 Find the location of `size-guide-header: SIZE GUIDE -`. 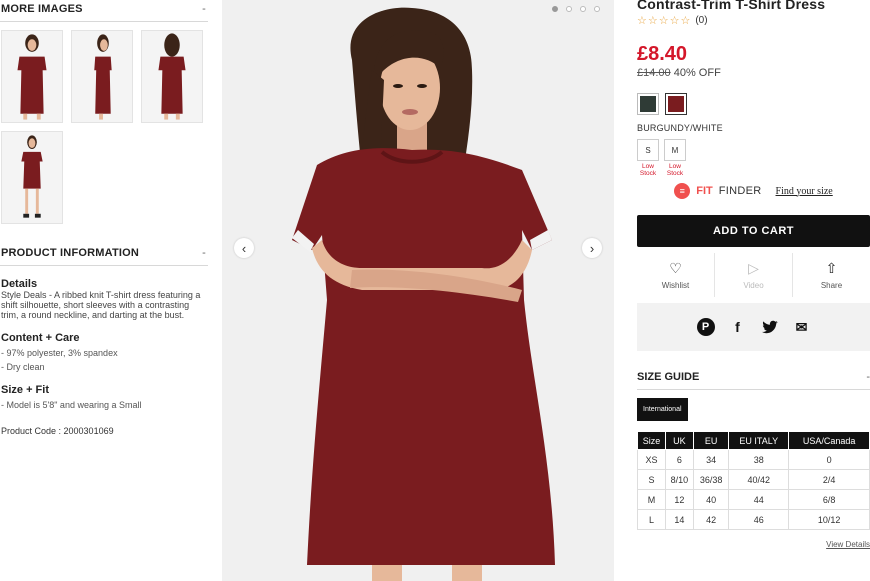

size-guide-header: SIZE GUIDE - is located at coordinates (753, 380).